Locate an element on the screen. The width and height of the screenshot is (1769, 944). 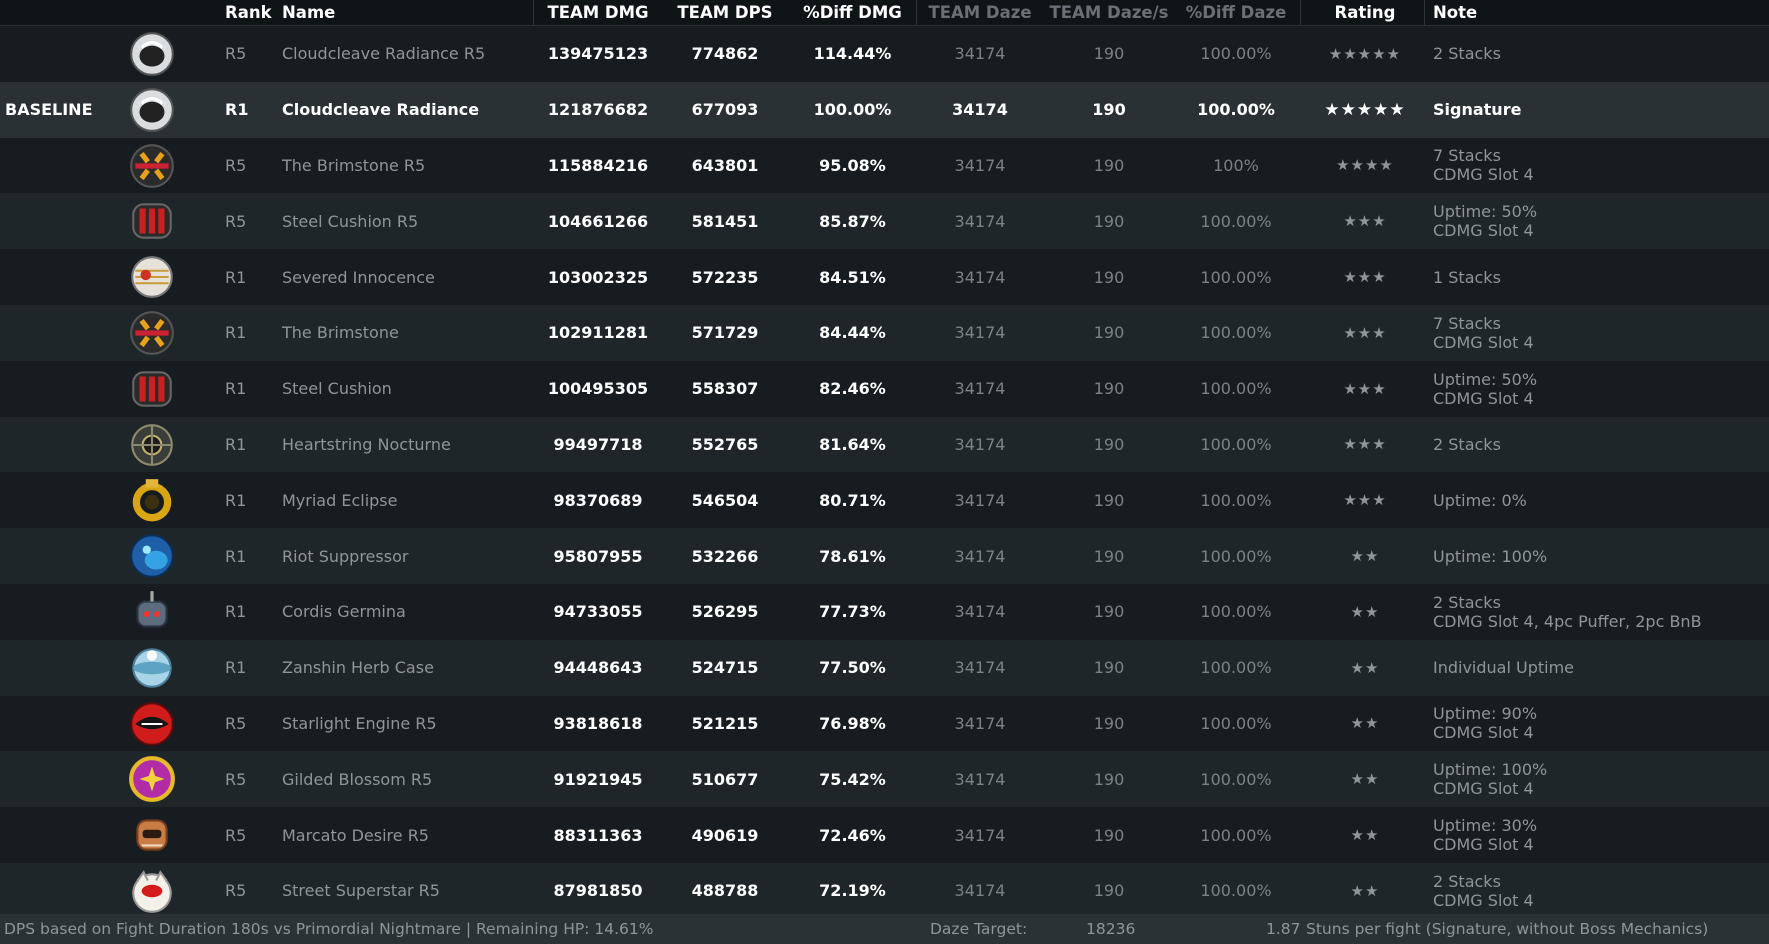
name-cell: Starlight Engine R5 is located at coordinates (359, 723).